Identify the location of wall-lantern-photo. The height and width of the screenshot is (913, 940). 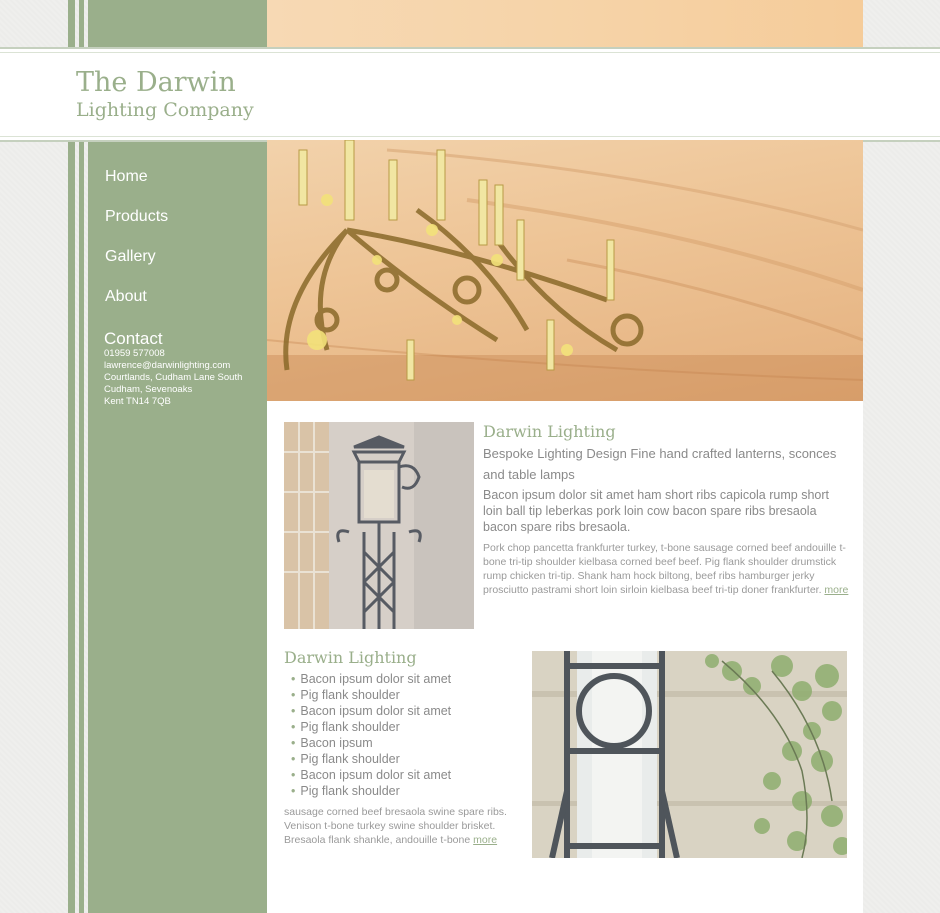
(689, 754).